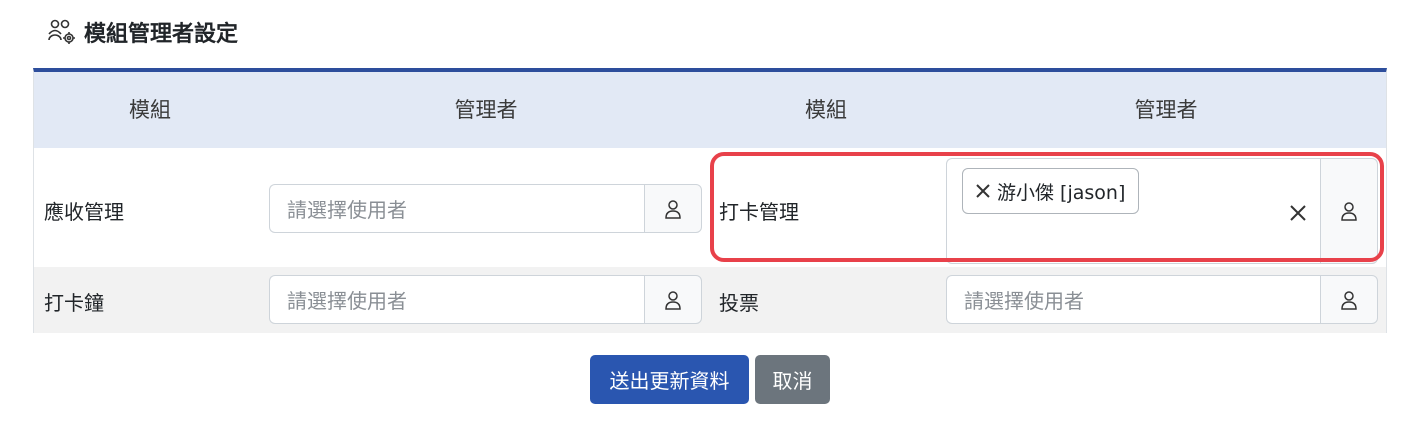 Image resolution: width=1424 pixels, height=428 pixels. What do you see at coordinates (983, 191) in the screenshot?
I see `remove-tag-icon` at bounding box center [983, 191].